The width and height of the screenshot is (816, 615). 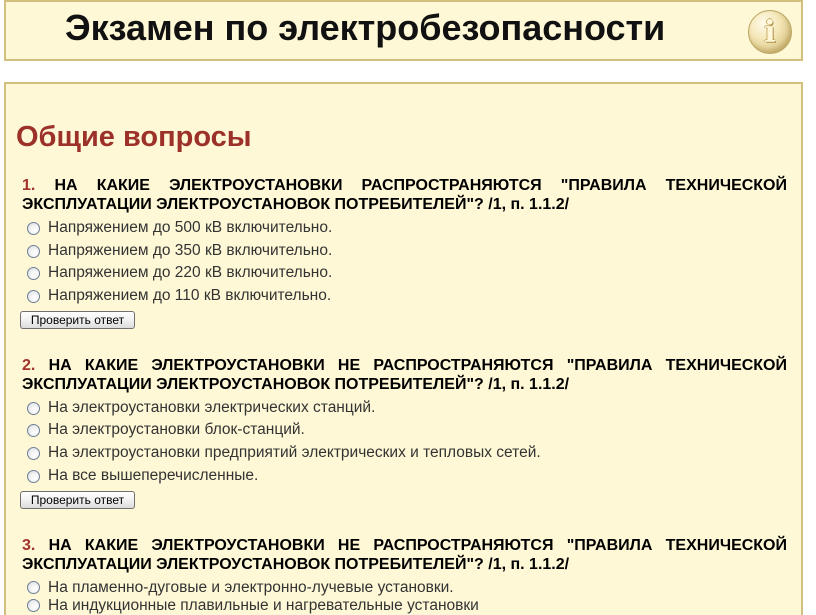 What do you see at coordinates (770, 32) in the screenshot?
I see `info-icon` at bounding box center [770, 32].